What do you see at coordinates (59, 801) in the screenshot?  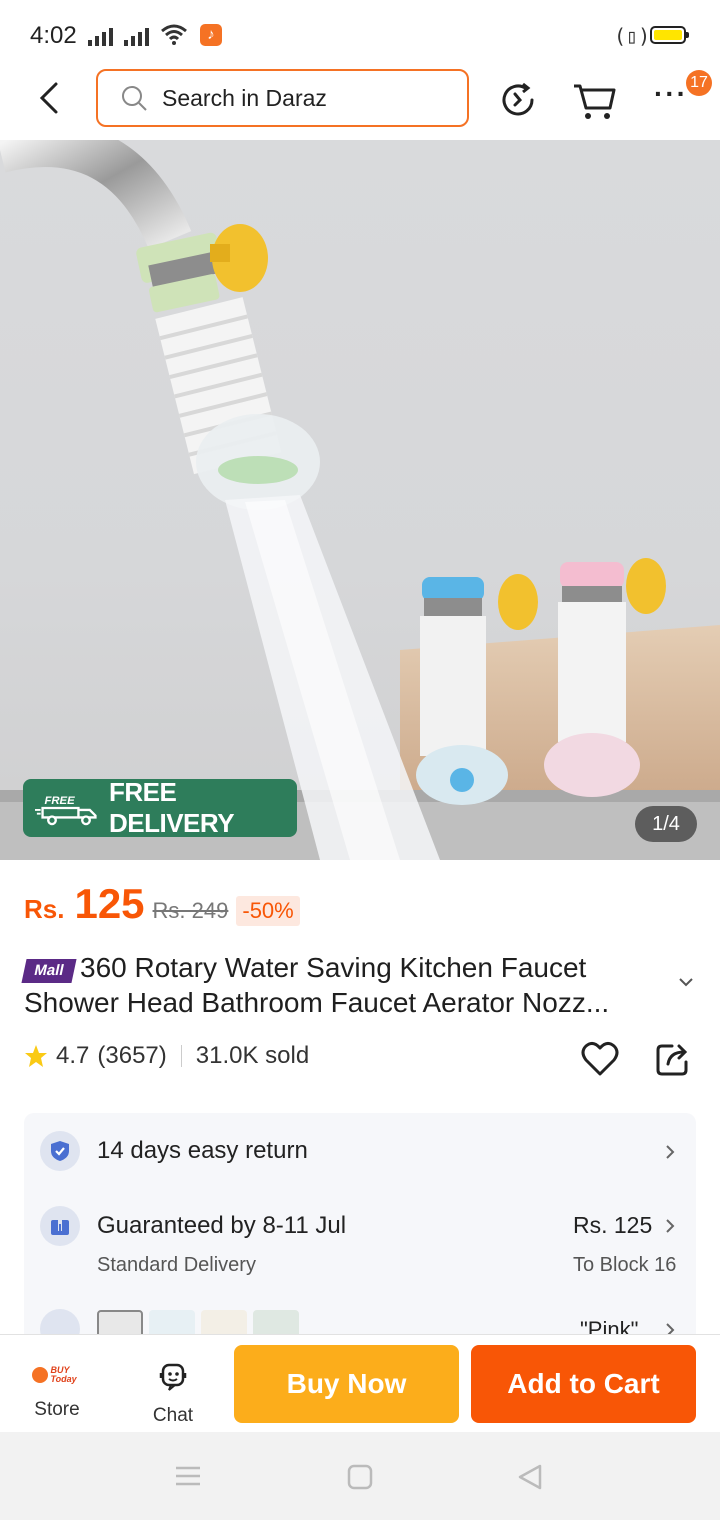 I see `free-tag: FREE` at bounding box center [59, 801].